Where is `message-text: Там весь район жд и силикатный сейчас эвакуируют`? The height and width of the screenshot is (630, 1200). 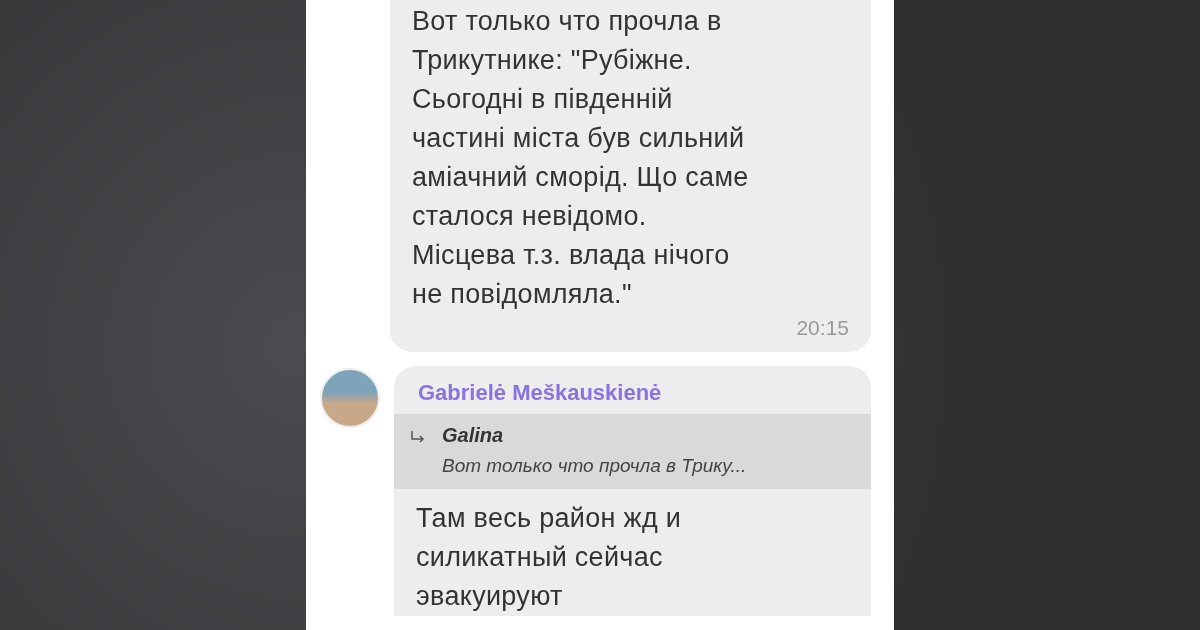
message-text: Там весь район жд и силикатный сейчас эвакуируют is located at coordinates (549, 557).